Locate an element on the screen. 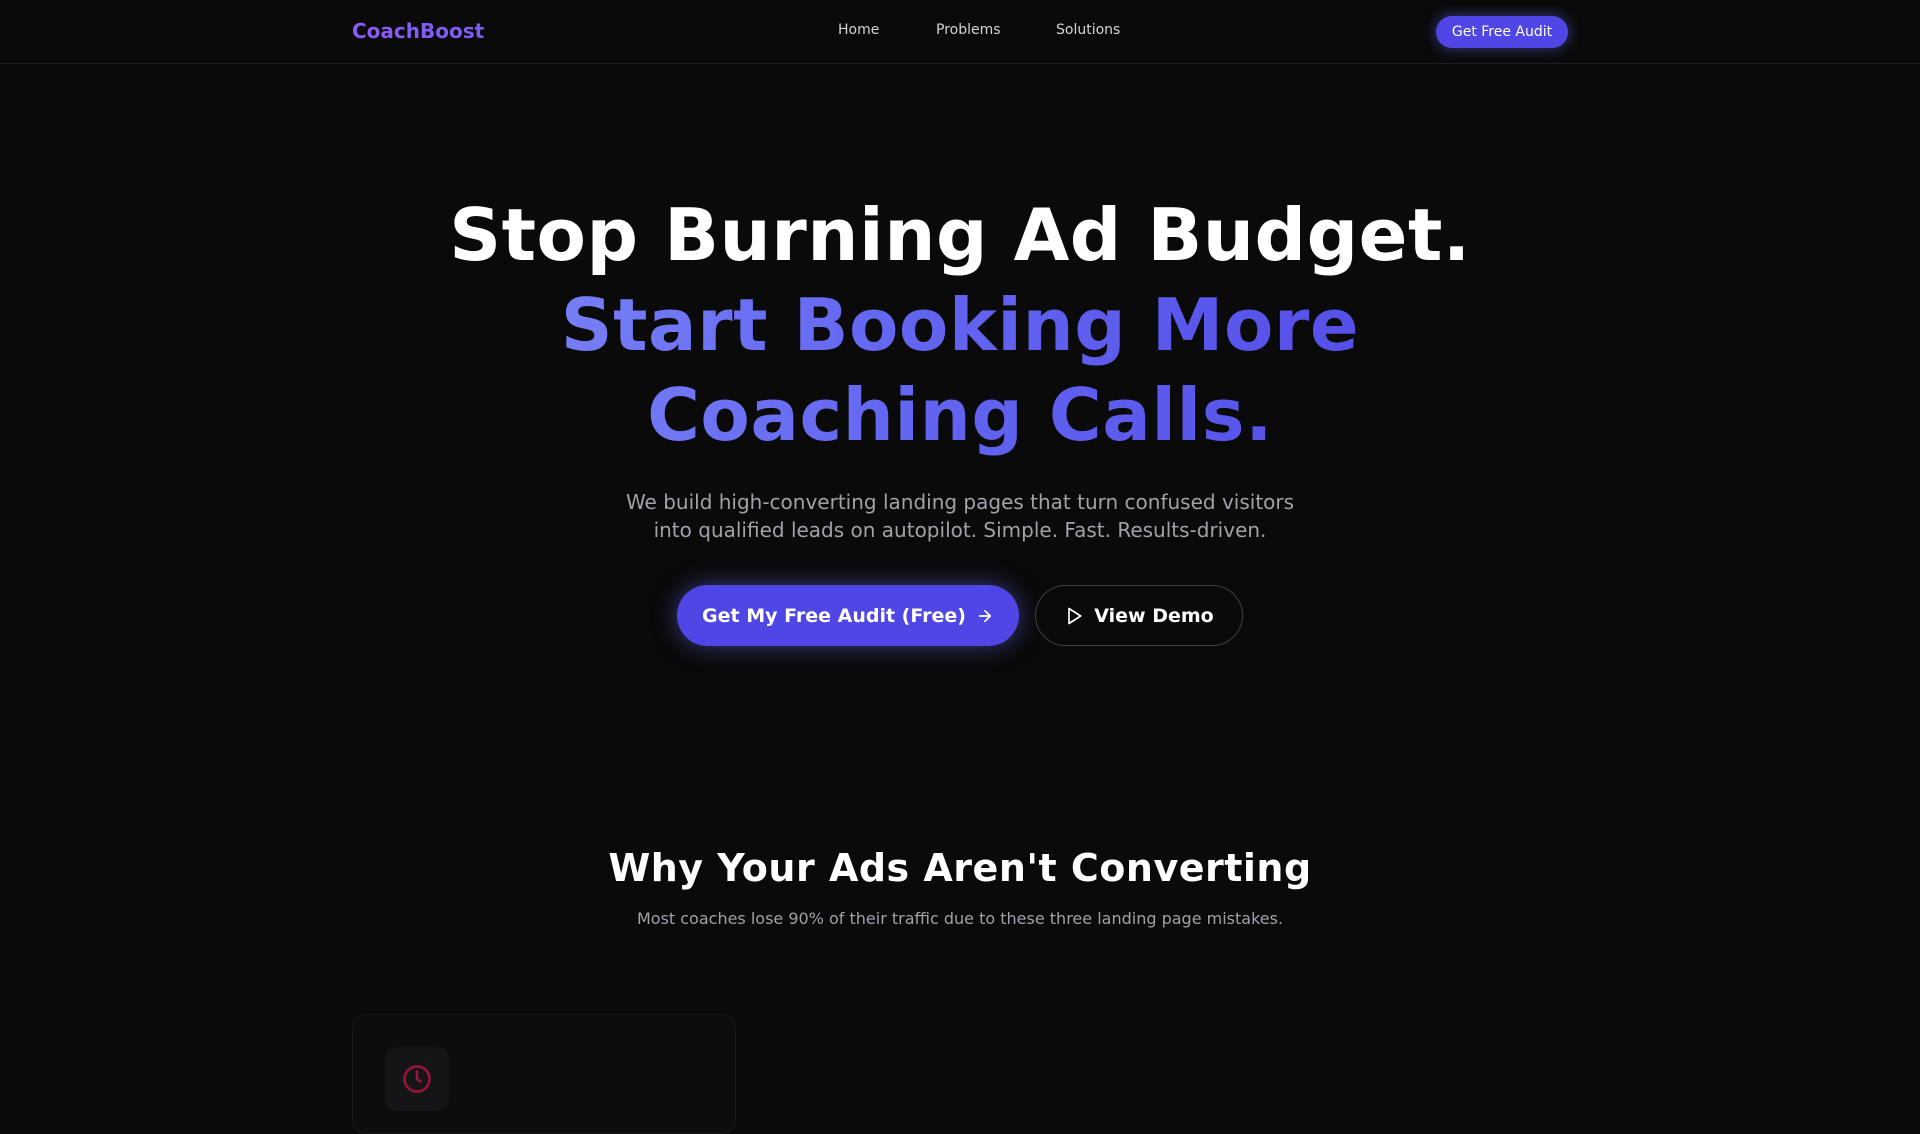  nav-link-solutions: Solutions is located at coordinates (1088, 30).